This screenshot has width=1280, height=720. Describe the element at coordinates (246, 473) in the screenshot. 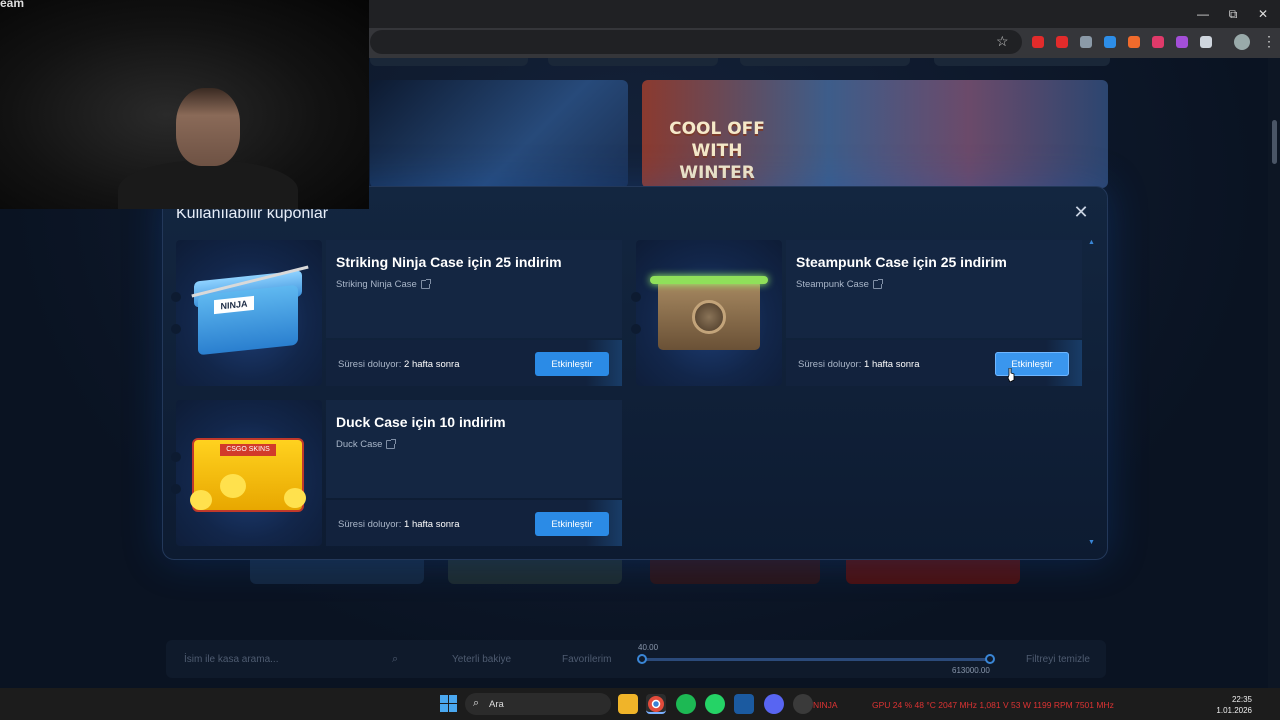

I see `case-image: CSGO SKINS` at that location.